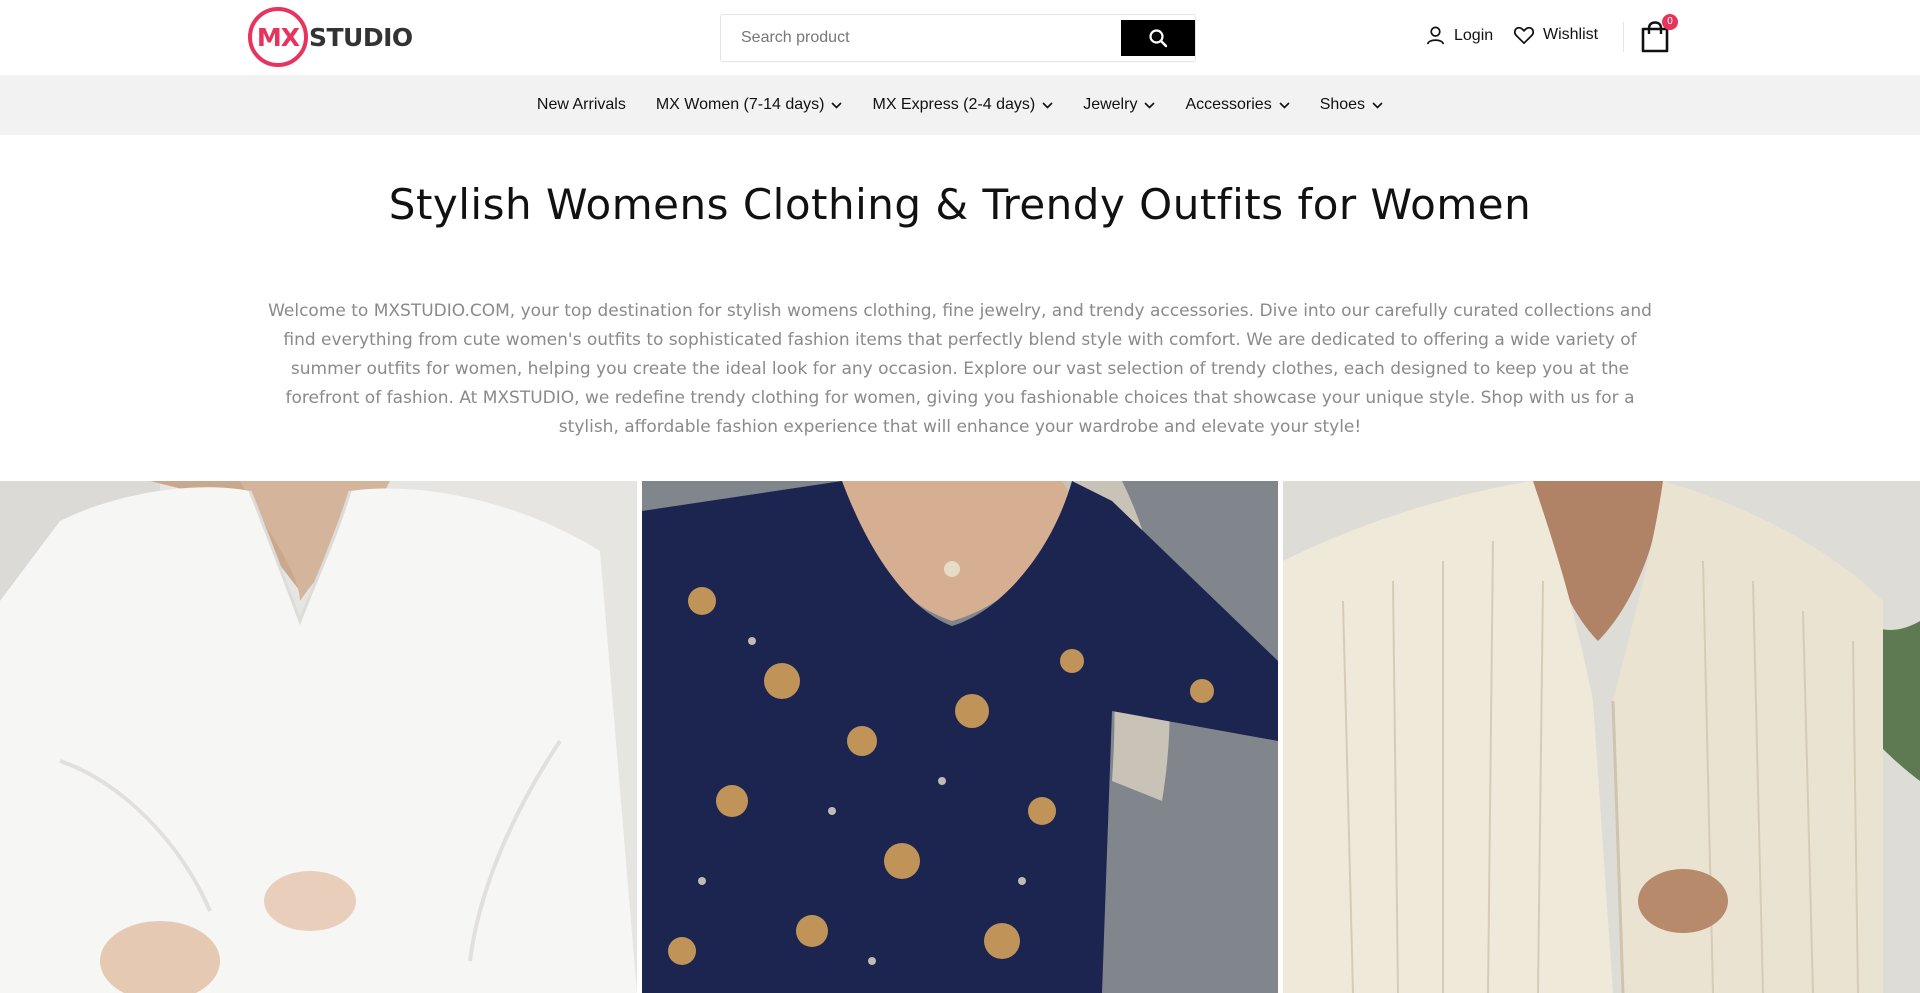 Image resolution: width=1920 pixels, height=993 pixels. I want to click on wishlist-label: Wishlist, so click(1571, 34).